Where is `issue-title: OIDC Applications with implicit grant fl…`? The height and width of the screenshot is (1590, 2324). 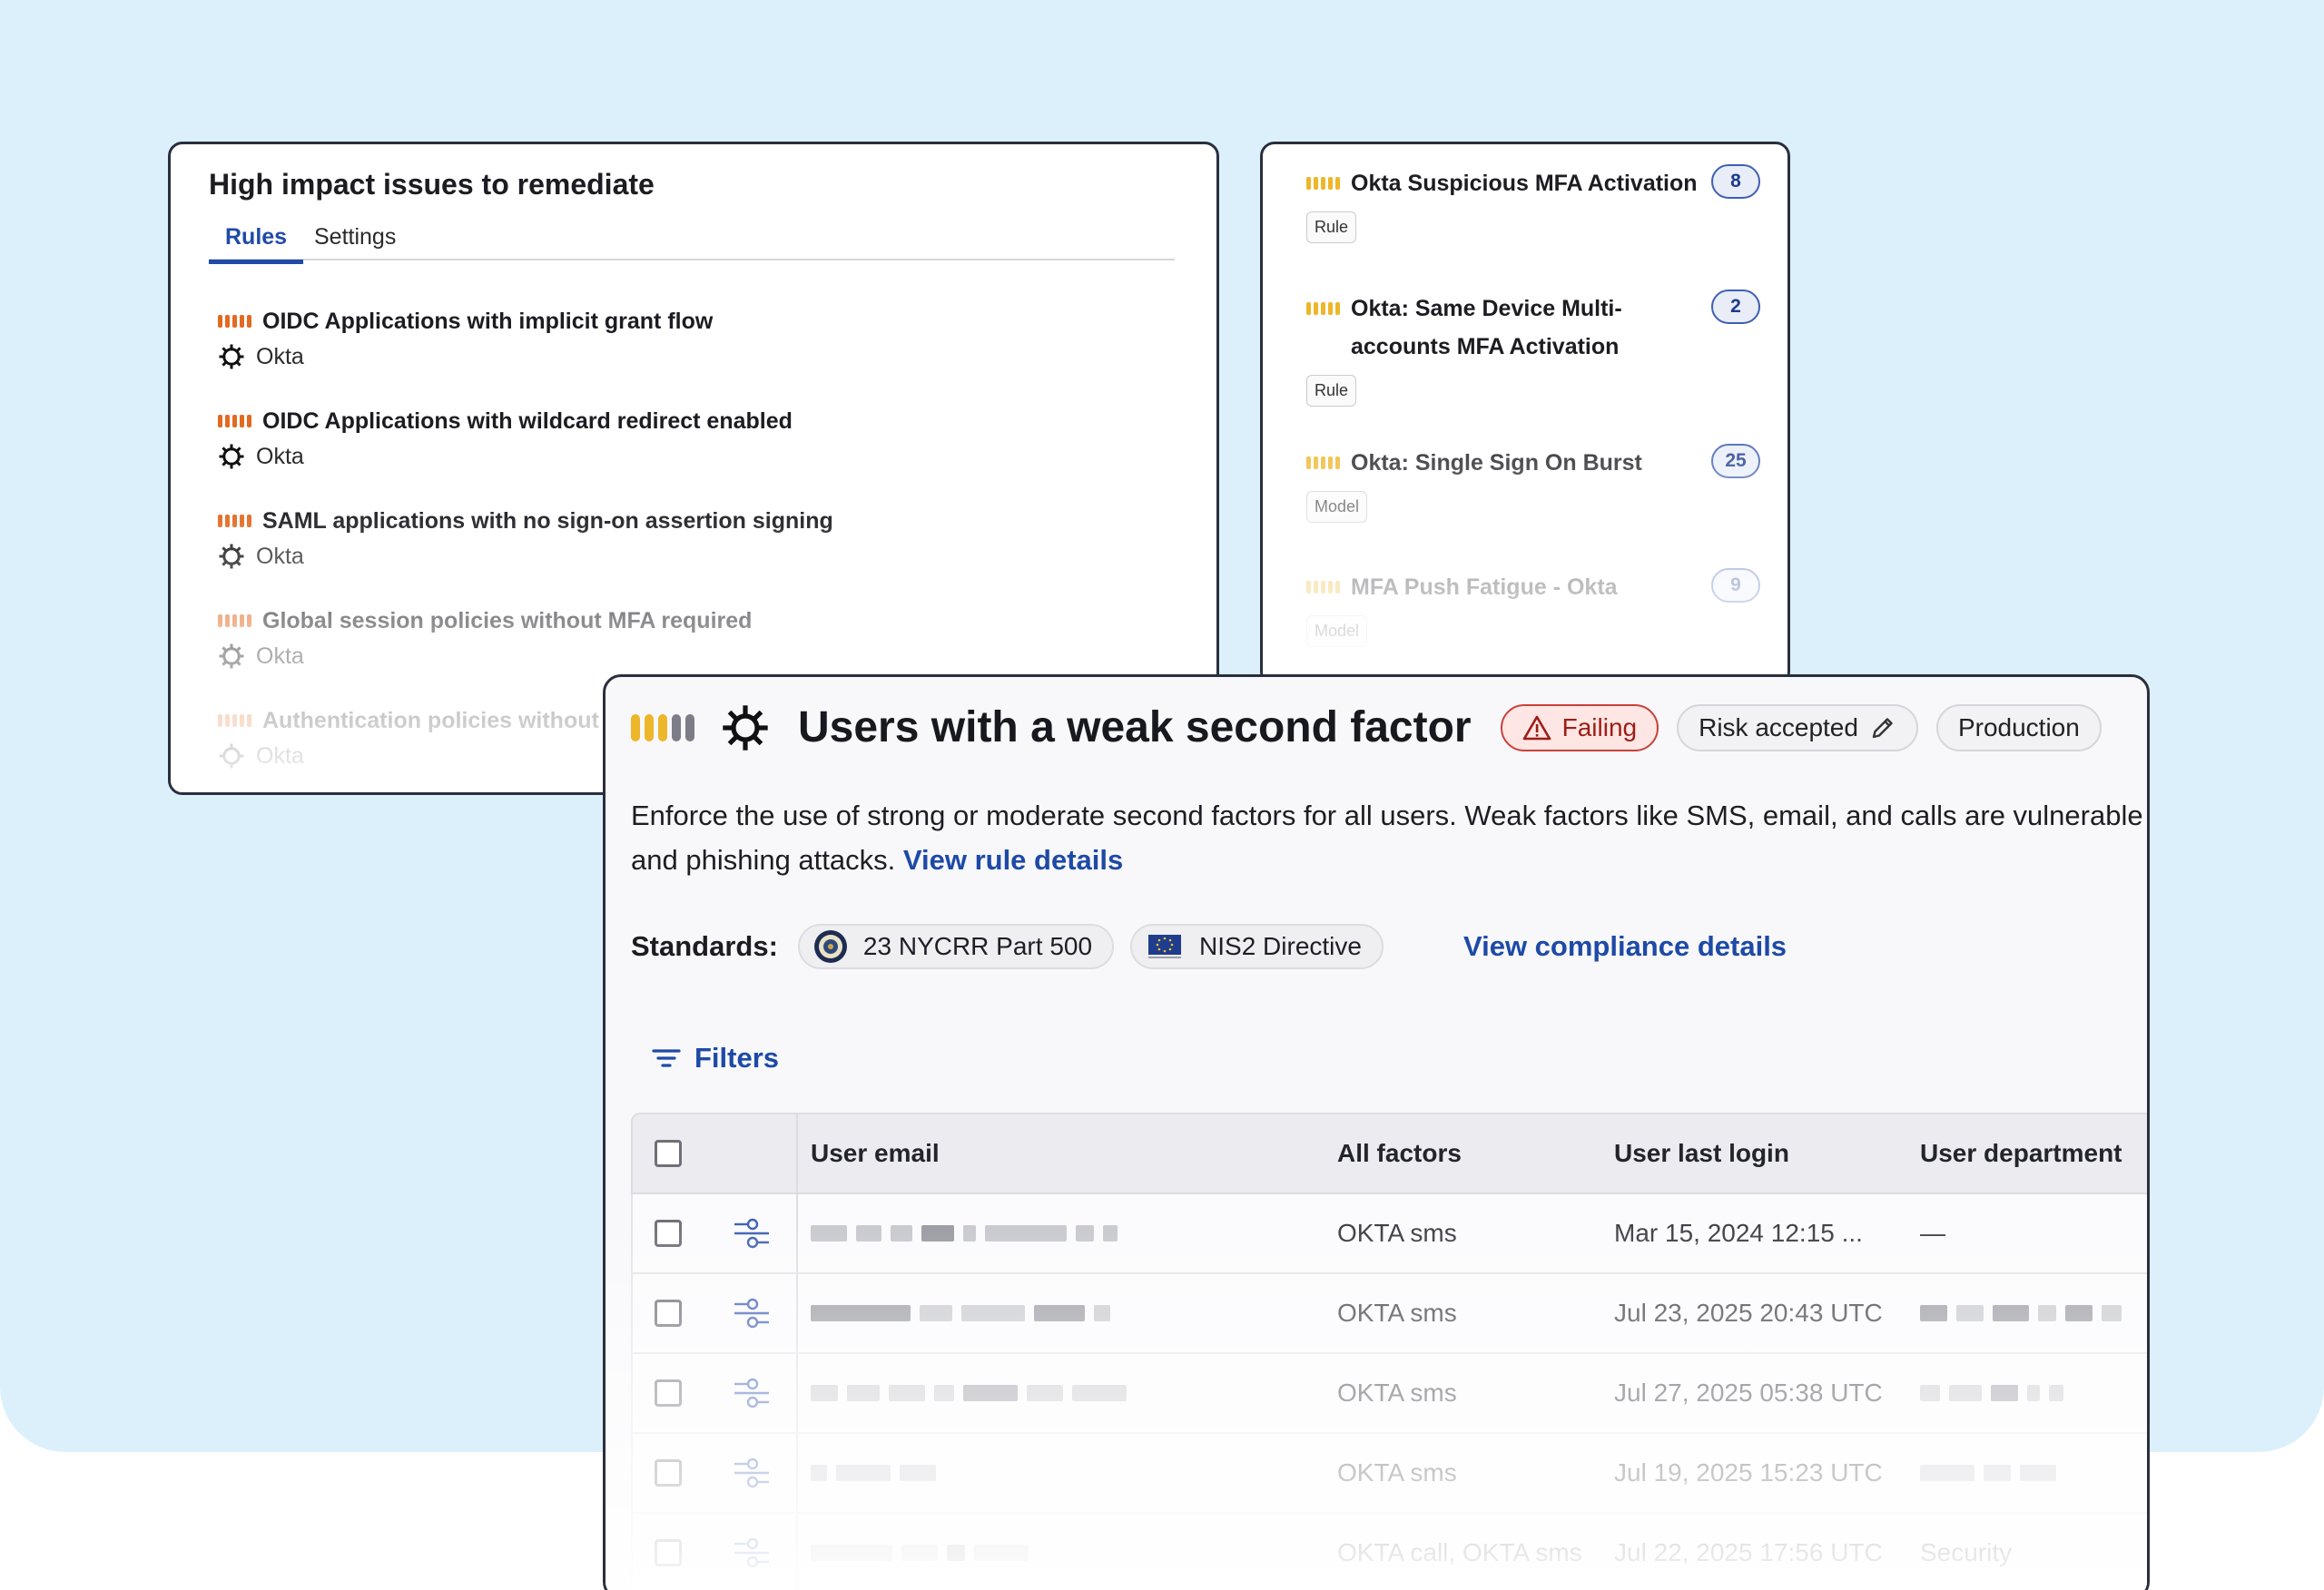
issue-title: OIDC Applications with implicit grant fl… is located at coordinates (488, 321).